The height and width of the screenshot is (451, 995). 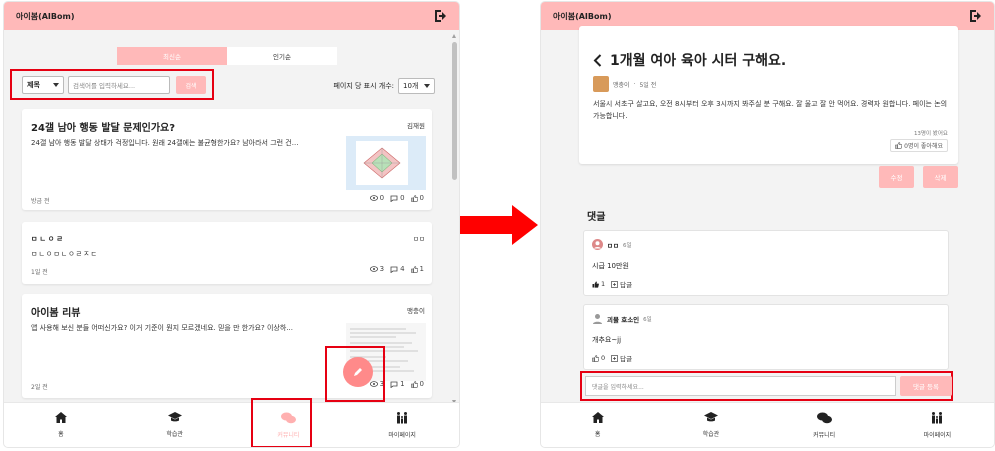 I want to click on view-count: 3, so click(x=382, y=269).